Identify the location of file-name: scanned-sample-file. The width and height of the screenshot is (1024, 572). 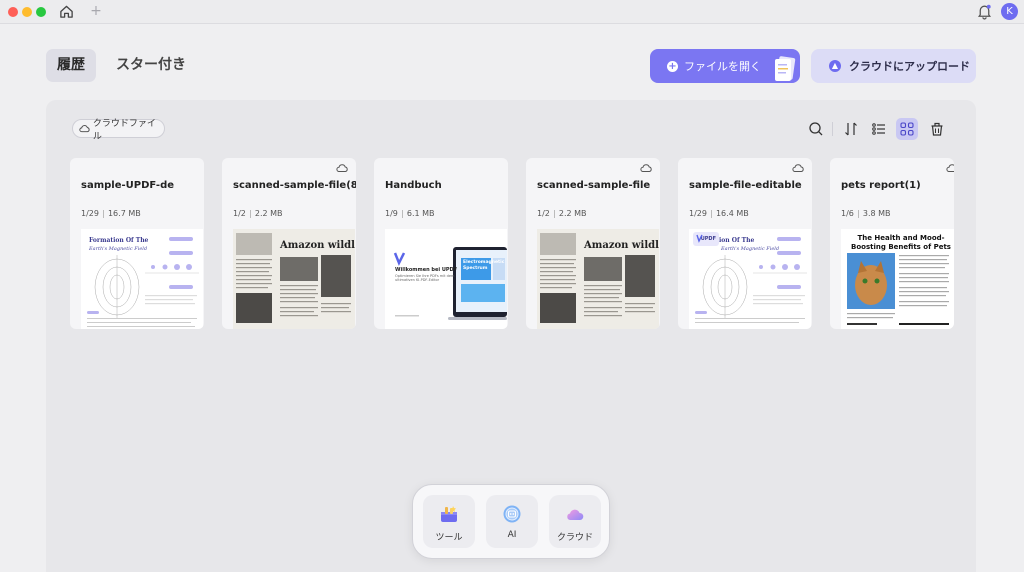
(594, 185).